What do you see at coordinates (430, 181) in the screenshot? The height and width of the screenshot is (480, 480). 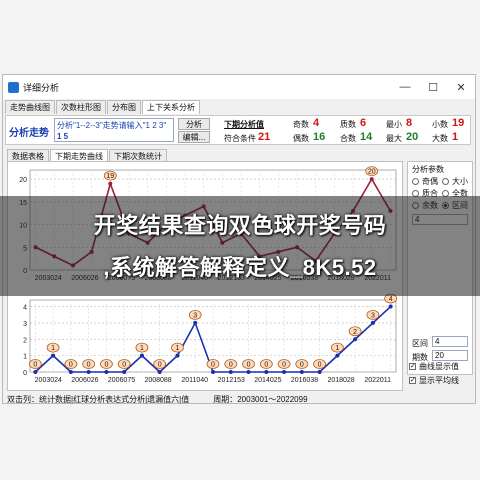 I see `radio-label: 奇偶` at bounding box center [430, 181].